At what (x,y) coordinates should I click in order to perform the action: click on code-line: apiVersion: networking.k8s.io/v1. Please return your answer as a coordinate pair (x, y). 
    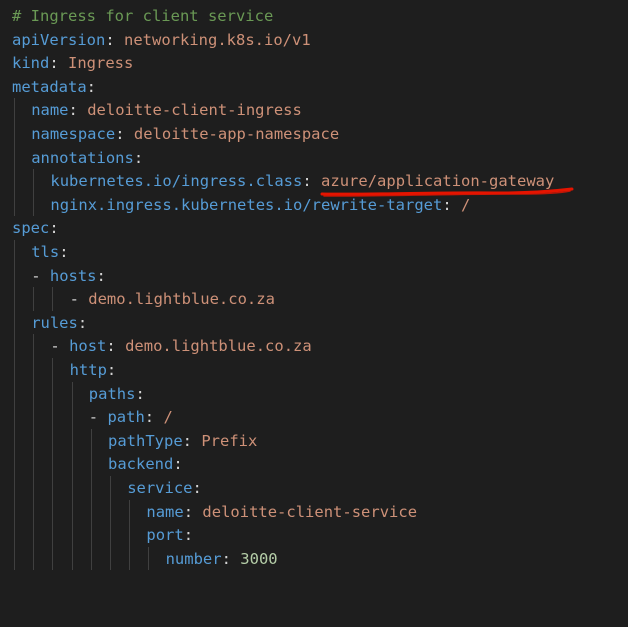
    Looking at the image, I should click on (161, 40).